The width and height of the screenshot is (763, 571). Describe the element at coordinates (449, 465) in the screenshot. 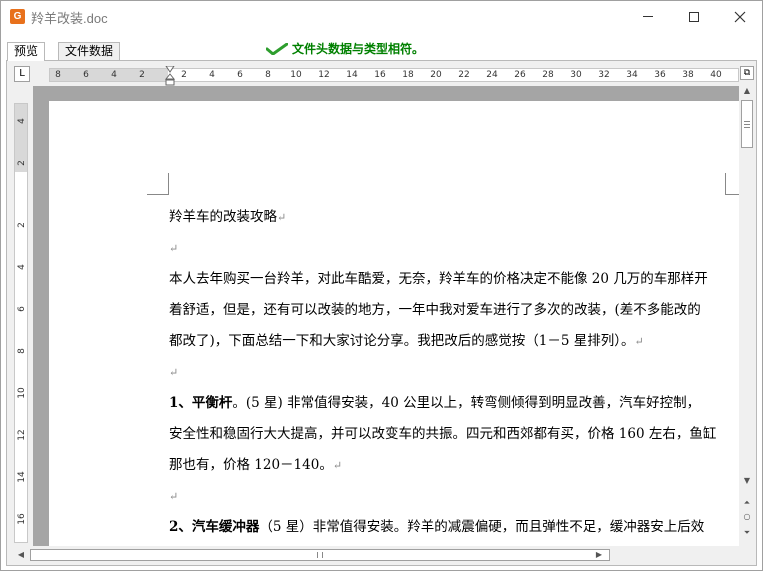

I see `document-paragraph: 那也有，价格 120－140。↵` at that location.